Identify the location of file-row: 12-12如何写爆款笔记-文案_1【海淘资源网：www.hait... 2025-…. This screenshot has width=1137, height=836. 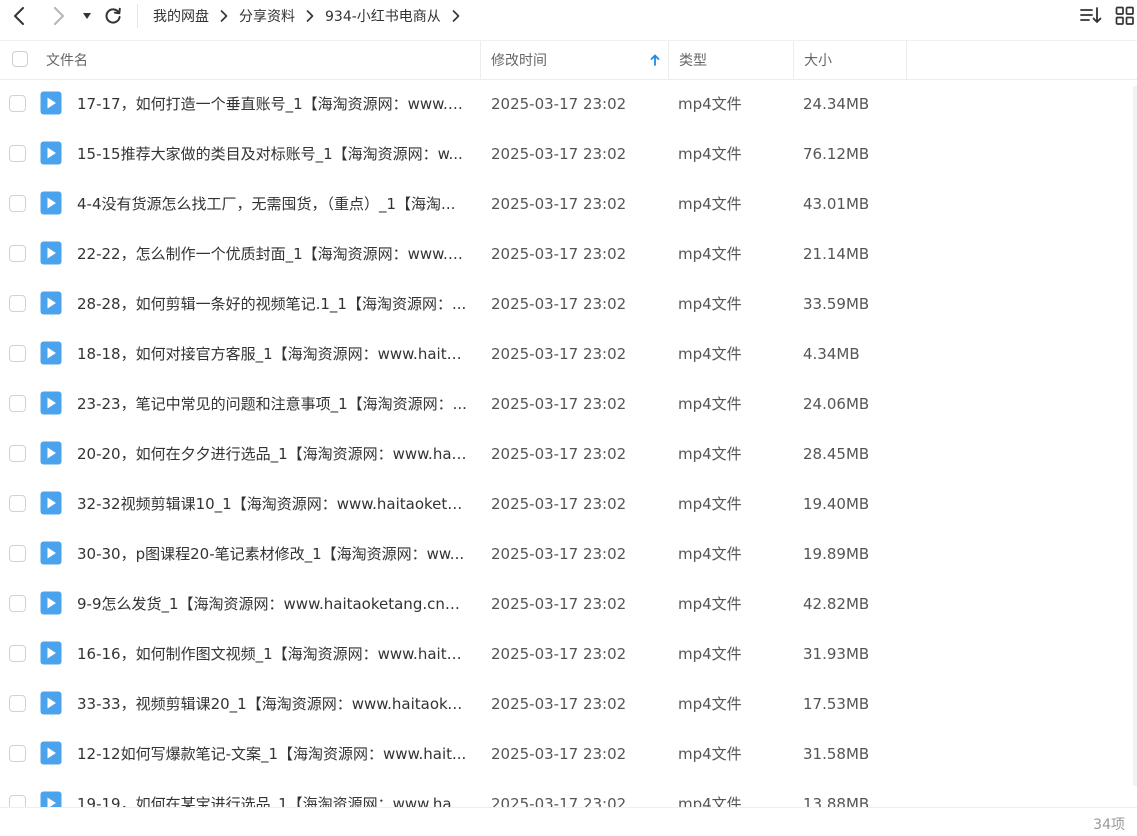
(568, 754).